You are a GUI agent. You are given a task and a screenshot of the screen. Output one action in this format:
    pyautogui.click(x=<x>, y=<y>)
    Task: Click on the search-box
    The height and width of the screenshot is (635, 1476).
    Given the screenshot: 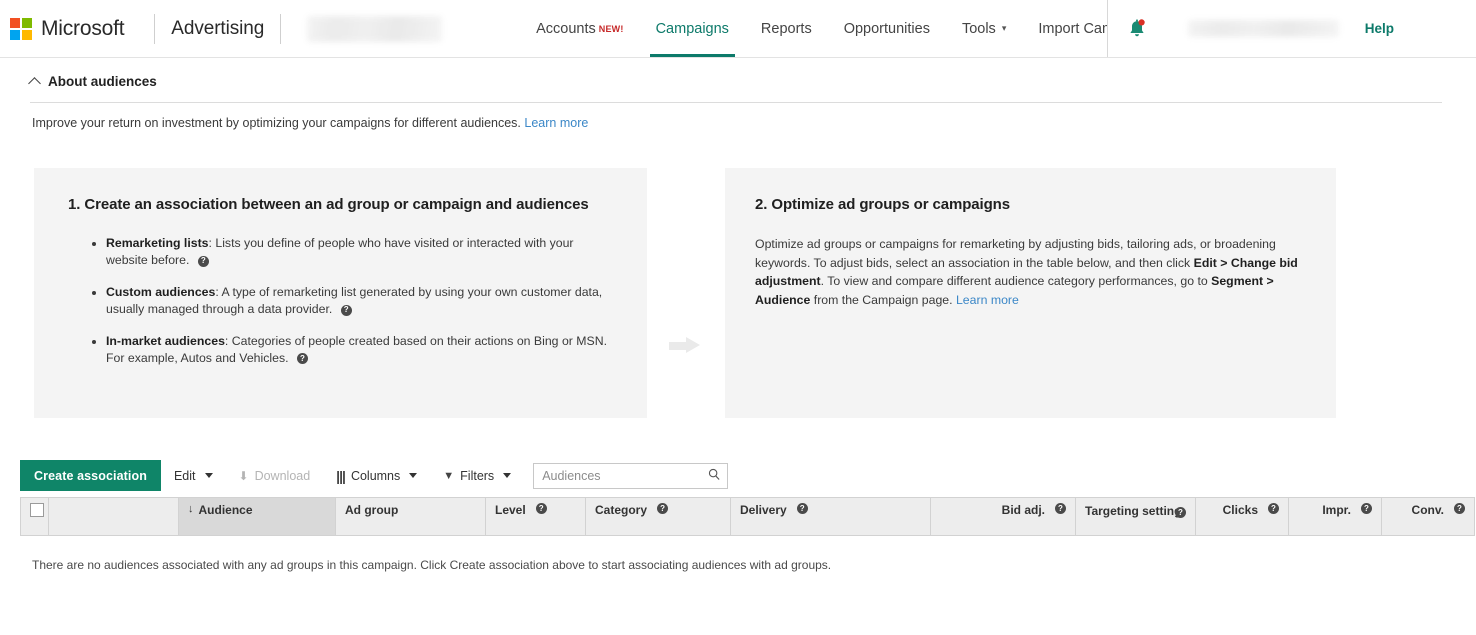 What is the action you would take?
    pyautogui.click(x=631, y=475)
    